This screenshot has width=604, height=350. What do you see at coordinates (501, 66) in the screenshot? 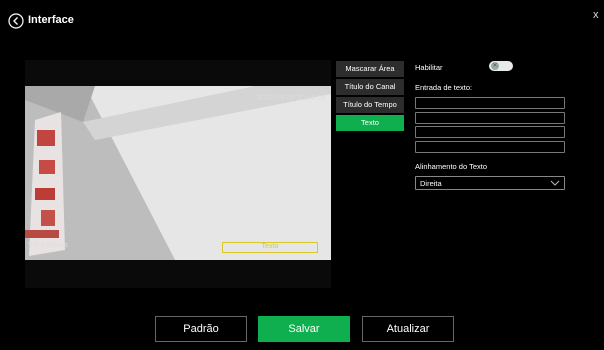
I see `enable-toggle: ✕` at bounding box center [501, 66].